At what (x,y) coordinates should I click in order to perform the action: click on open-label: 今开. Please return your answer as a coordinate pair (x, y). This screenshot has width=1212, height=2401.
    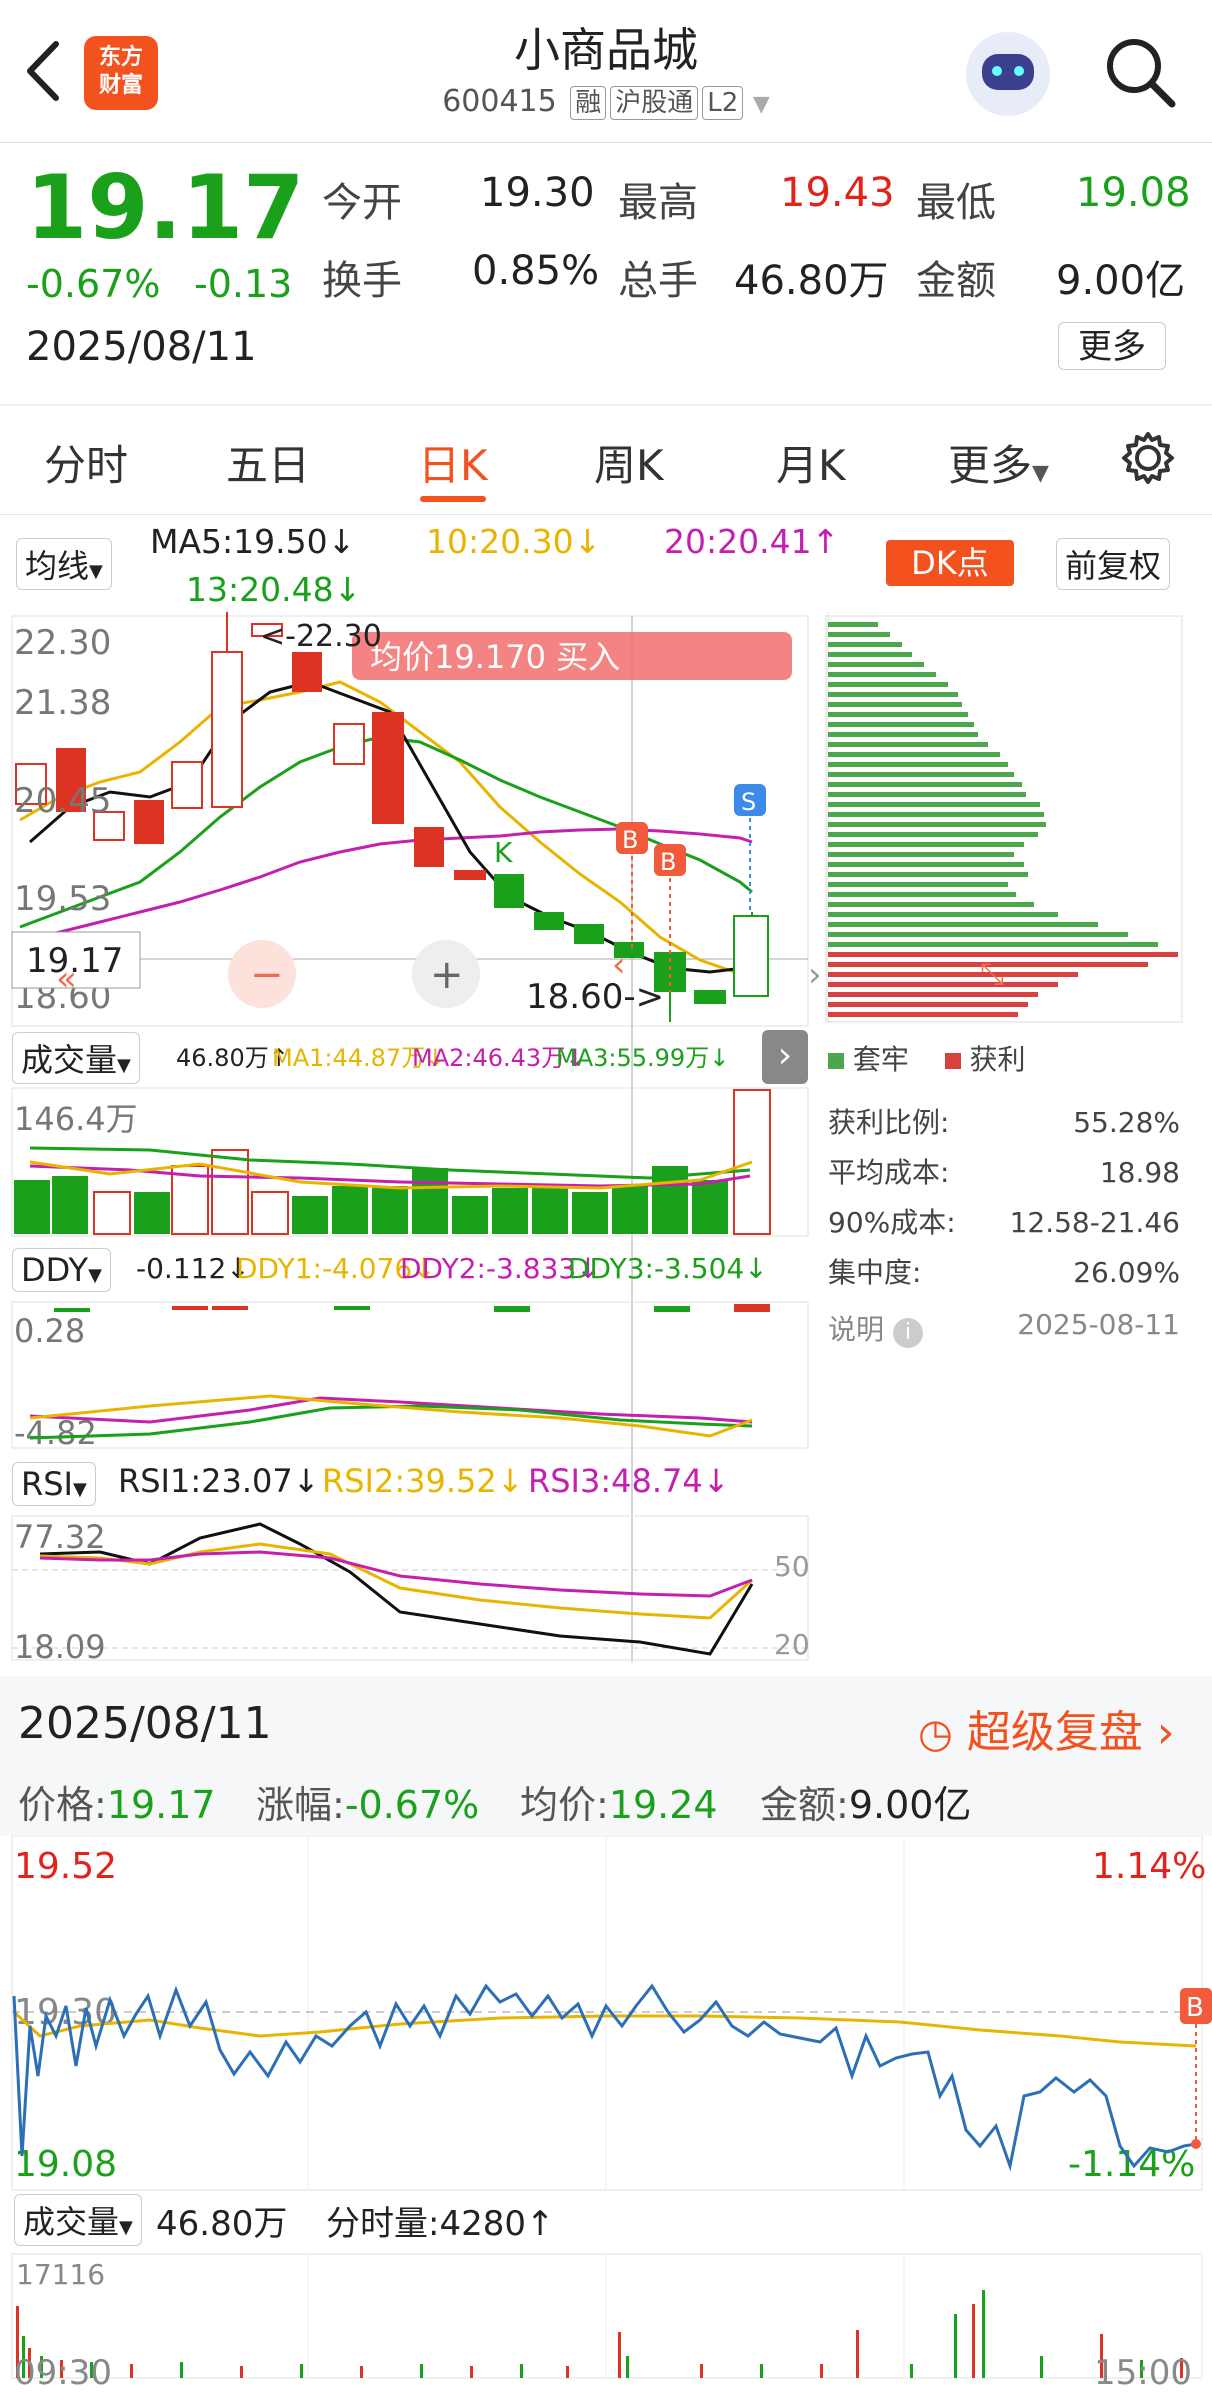
    Looking at the image, I should click on (362, 203).